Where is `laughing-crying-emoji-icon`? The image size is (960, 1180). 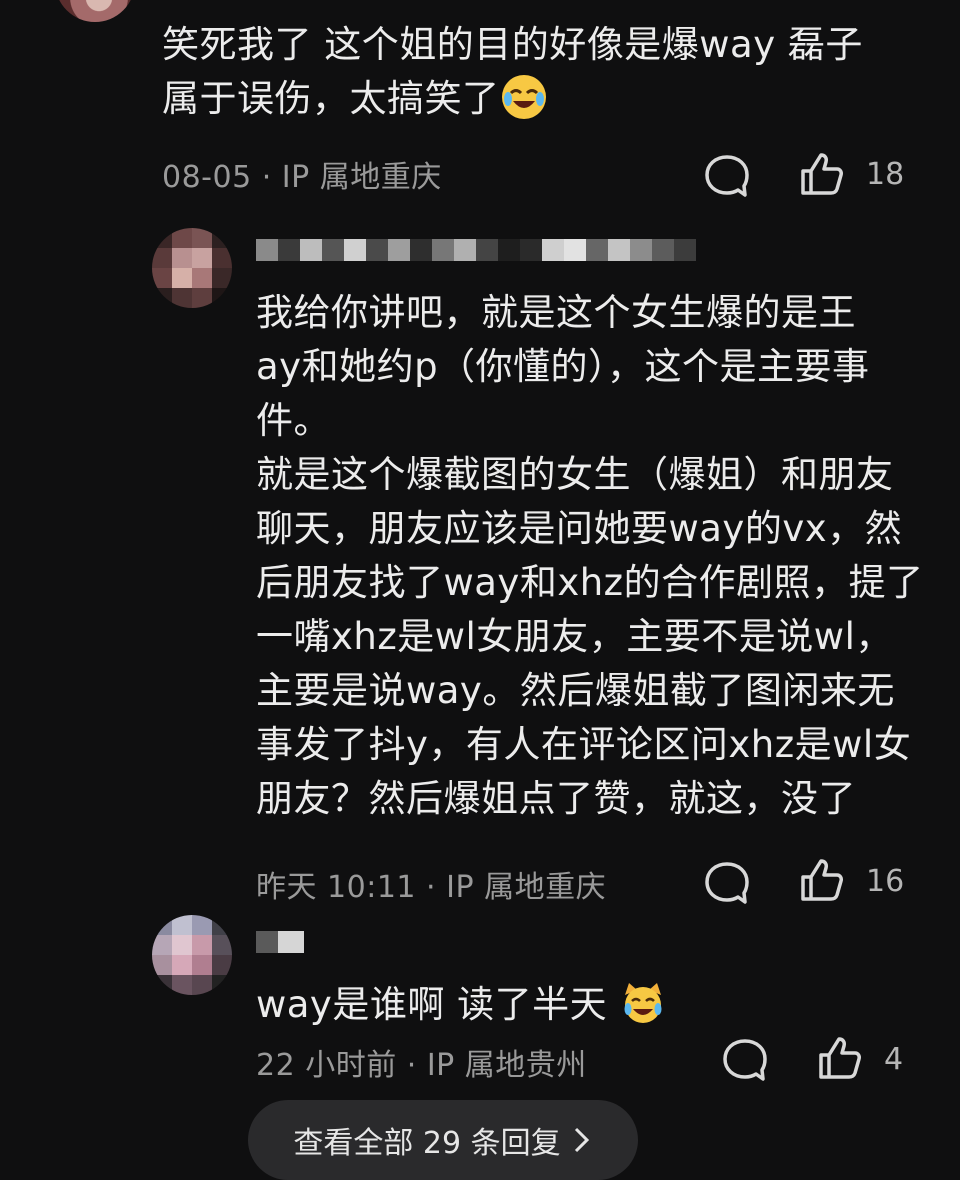 laughing-crying-emoji-icon is located at coordinates (523, 97).